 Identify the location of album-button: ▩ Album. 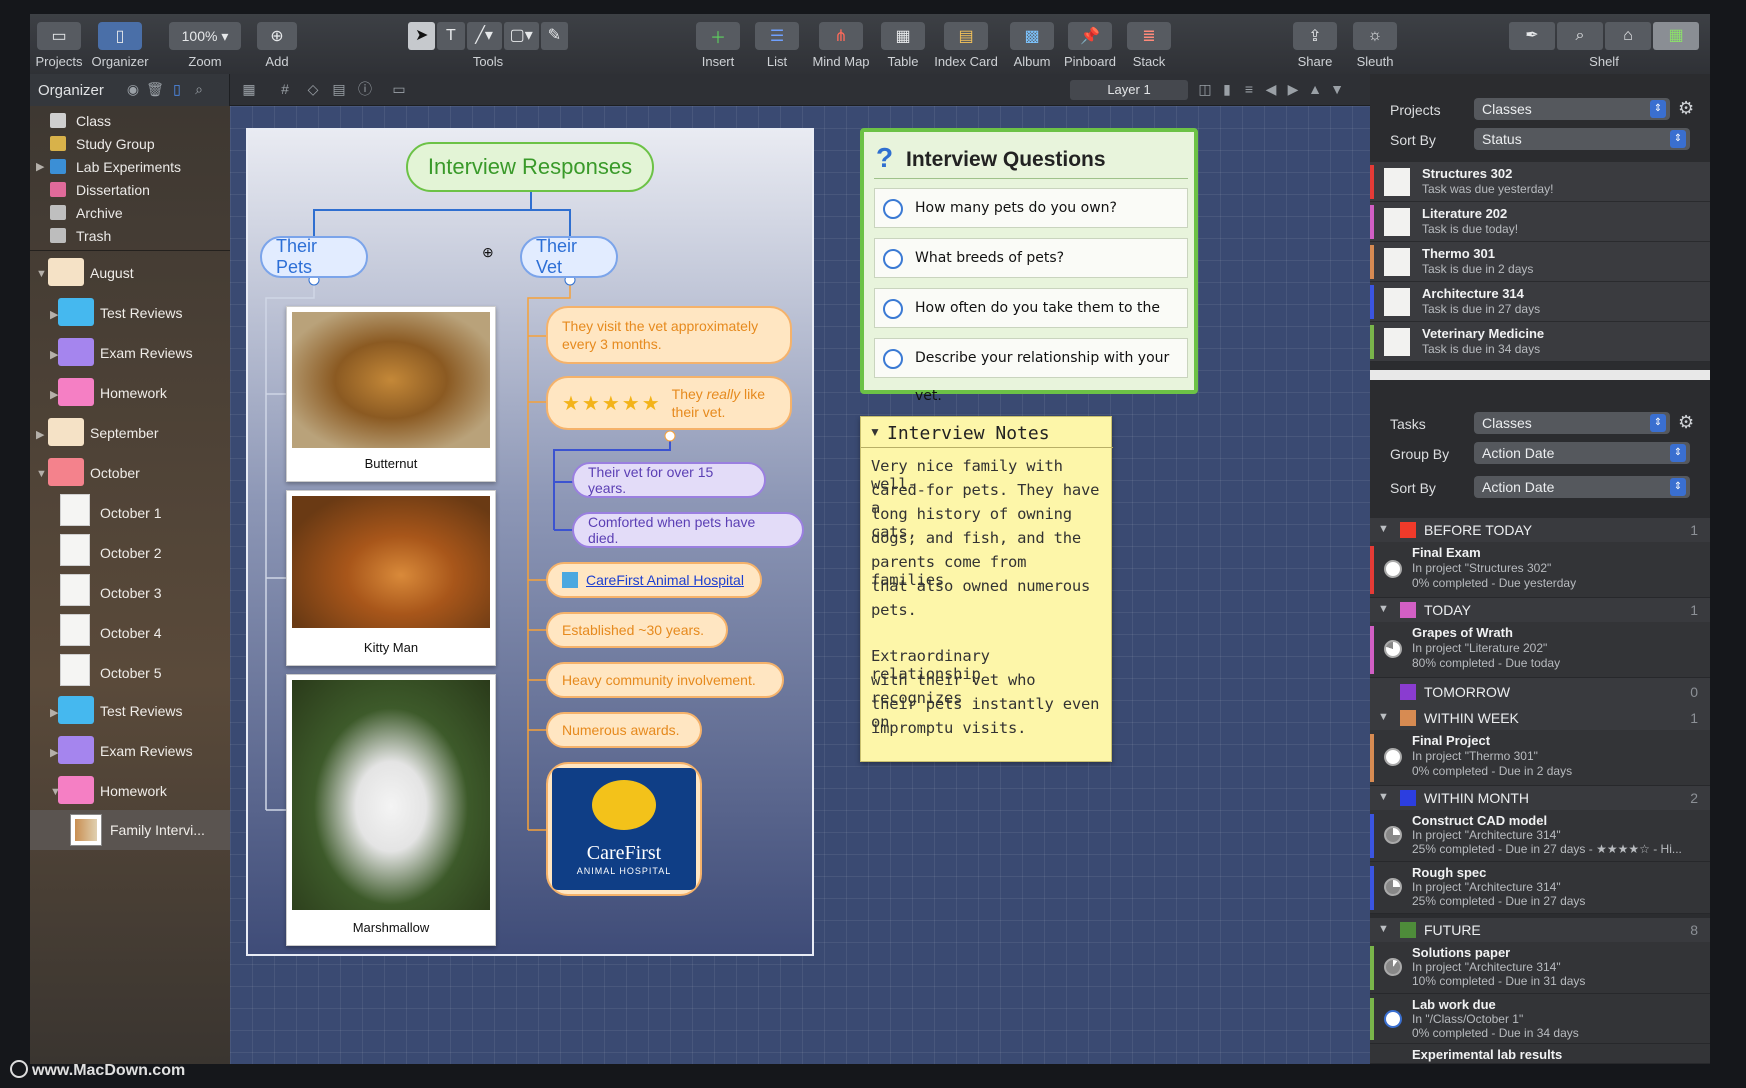
(1032, 45).